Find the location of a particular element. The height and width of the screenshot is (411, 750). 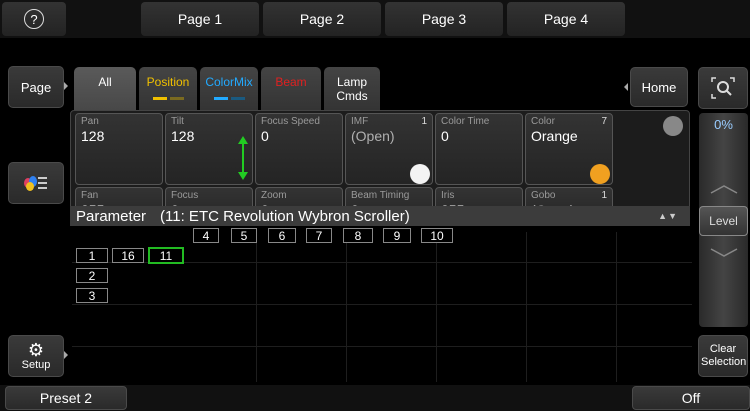

help-button: ? is located at coordinates (34, 19).